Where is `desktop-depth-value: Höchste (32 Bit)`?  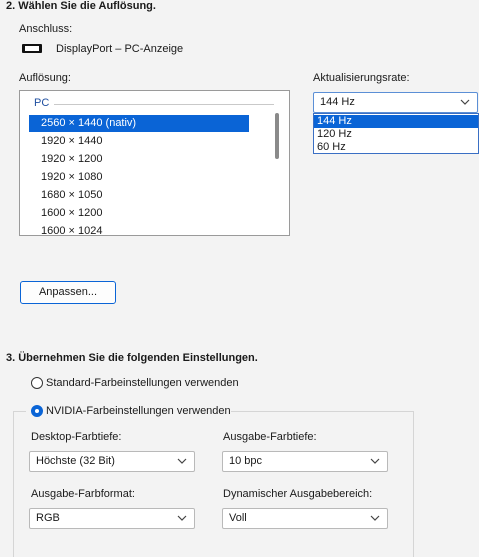
desktop-depth-value: Höchste (32 Bit) is located at coordinates (75, 461).